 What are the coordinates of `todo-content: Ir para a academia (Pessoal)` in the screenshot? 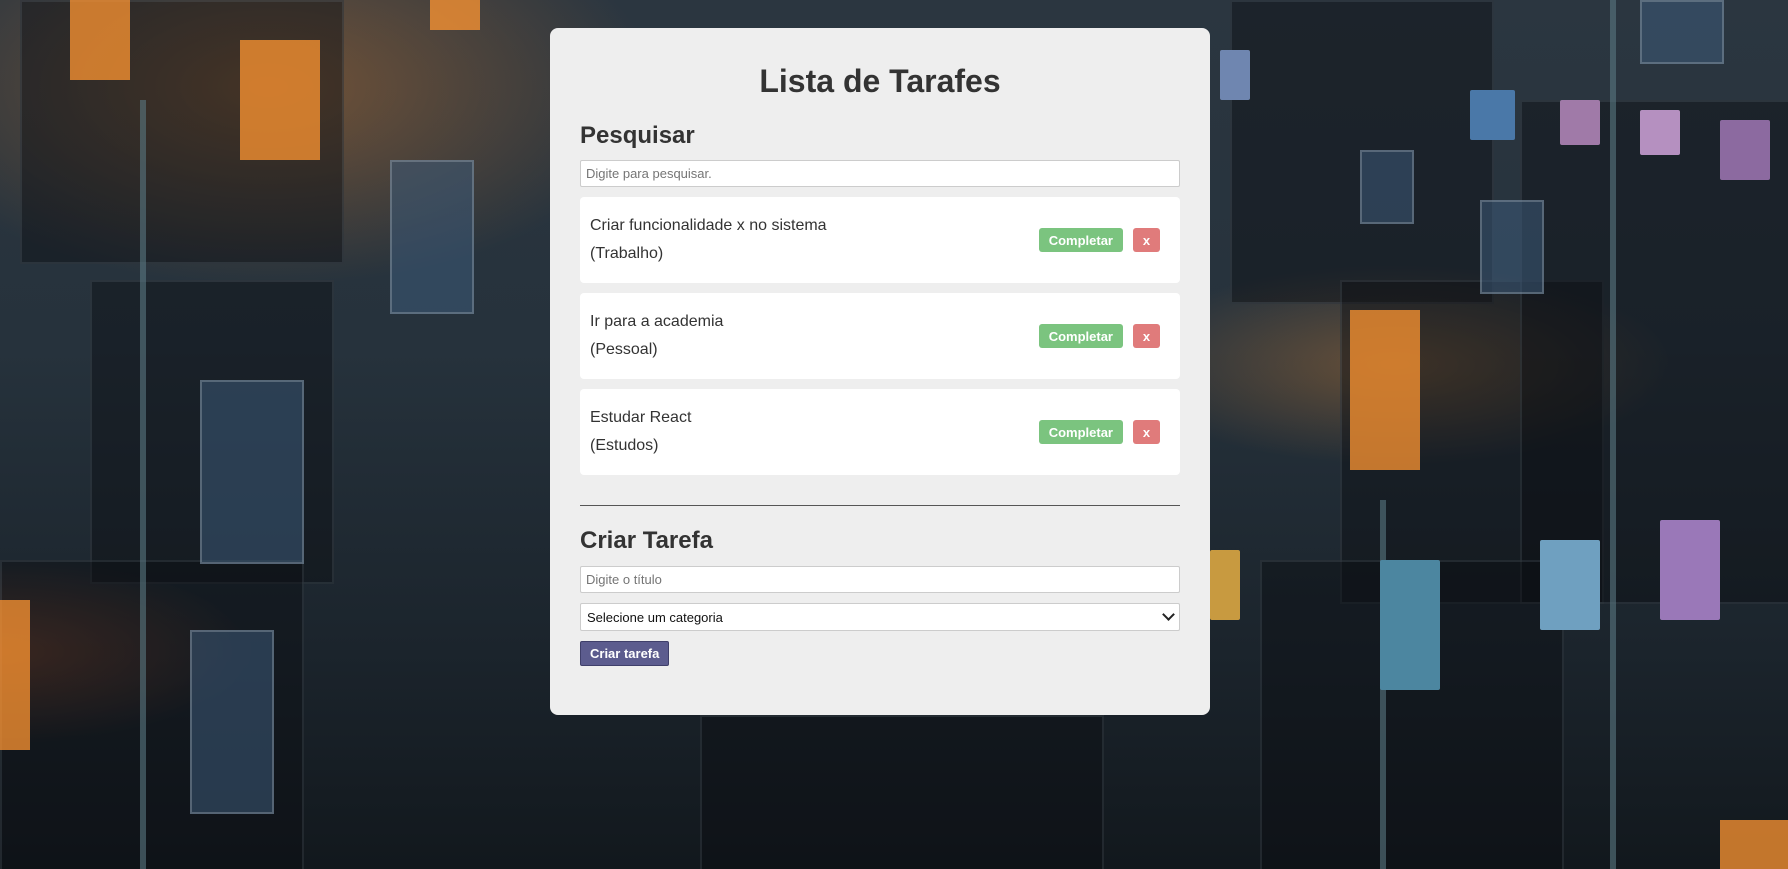 It's located at (656, 336).